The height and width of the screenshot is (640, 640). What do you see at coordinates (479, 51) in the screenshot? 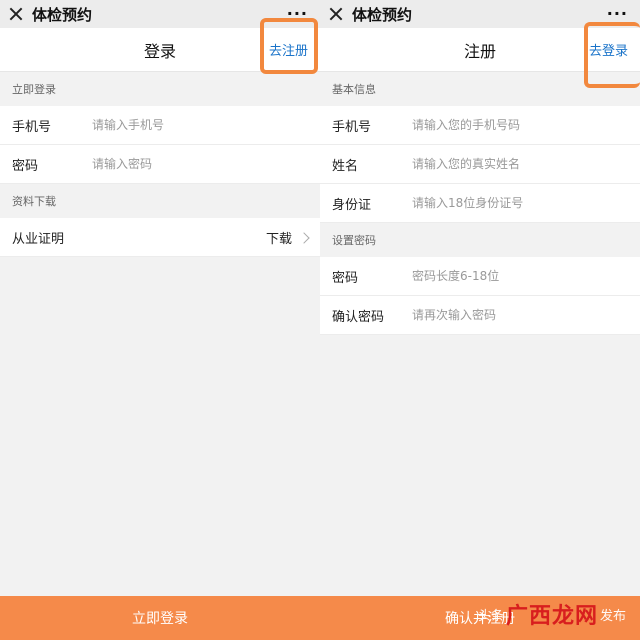
I see `page-title: 注册` at bounding box center [479, 51].